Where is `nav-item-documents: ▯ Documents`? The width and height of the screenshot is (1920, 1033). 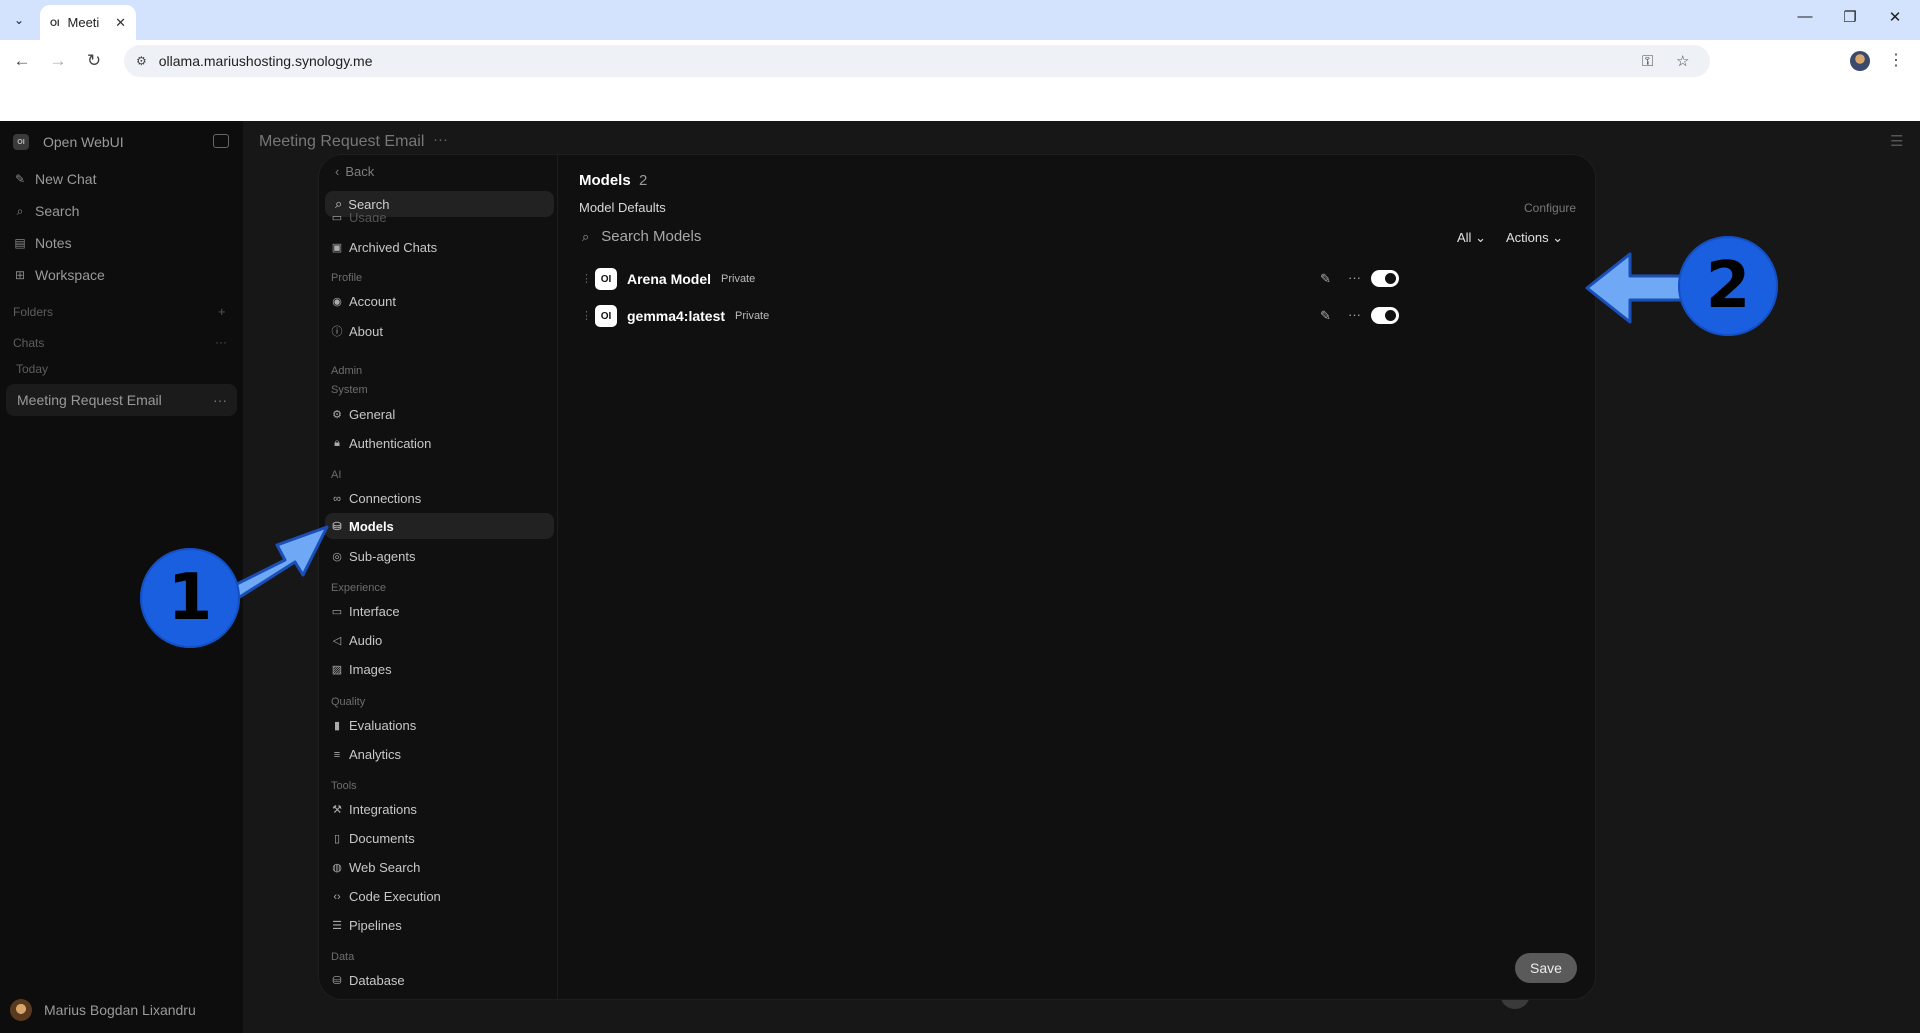 nav-item-documents: ▯ Documents is located at coordinates (373, 838).